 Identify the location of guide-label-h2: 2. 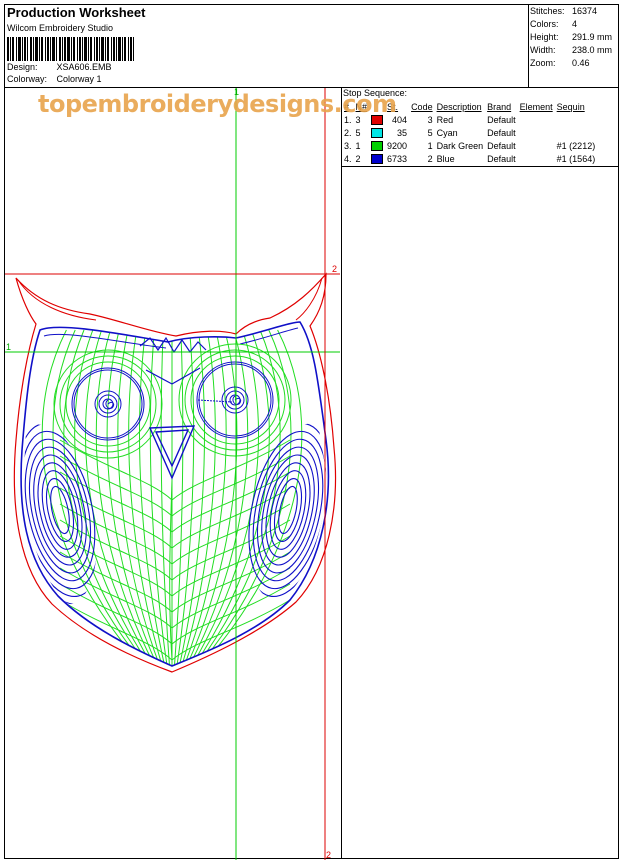
(334, 269).